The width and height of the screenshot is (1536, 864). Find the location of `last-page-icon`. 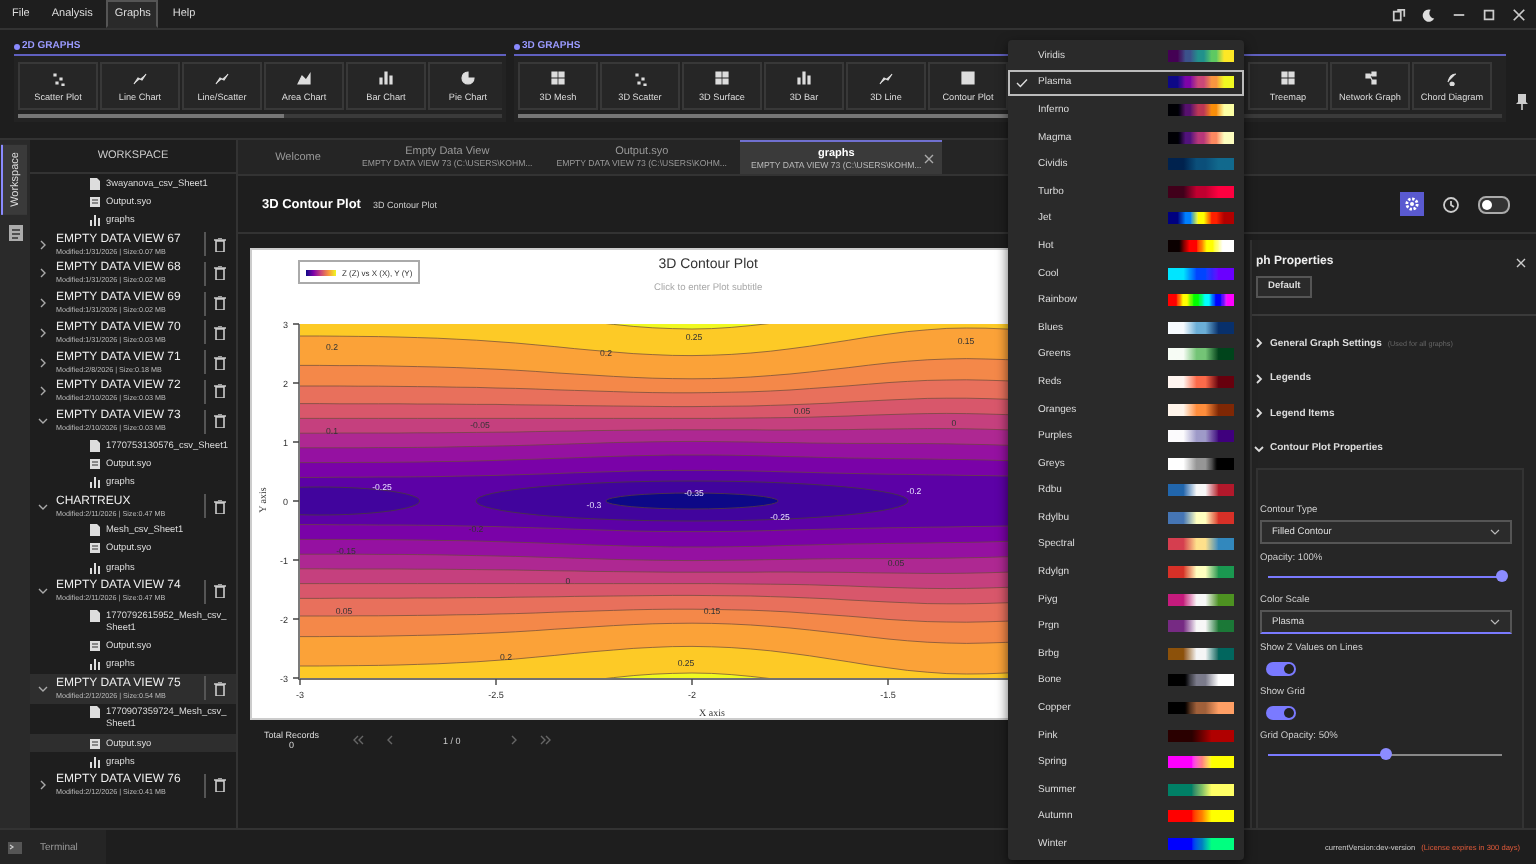

last-page-icon is located at coordinates (546, 740).